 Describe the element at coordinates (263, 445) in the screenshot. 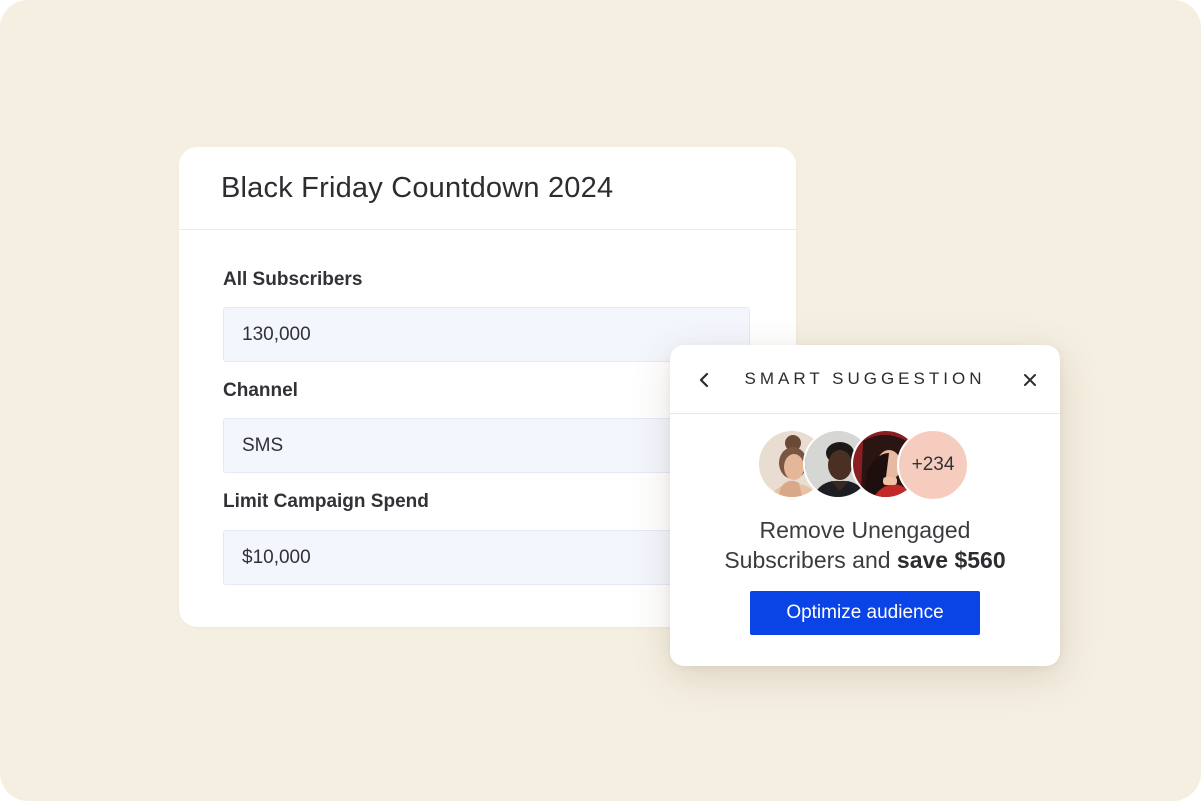

I see `channel-value: SMS` at that location.